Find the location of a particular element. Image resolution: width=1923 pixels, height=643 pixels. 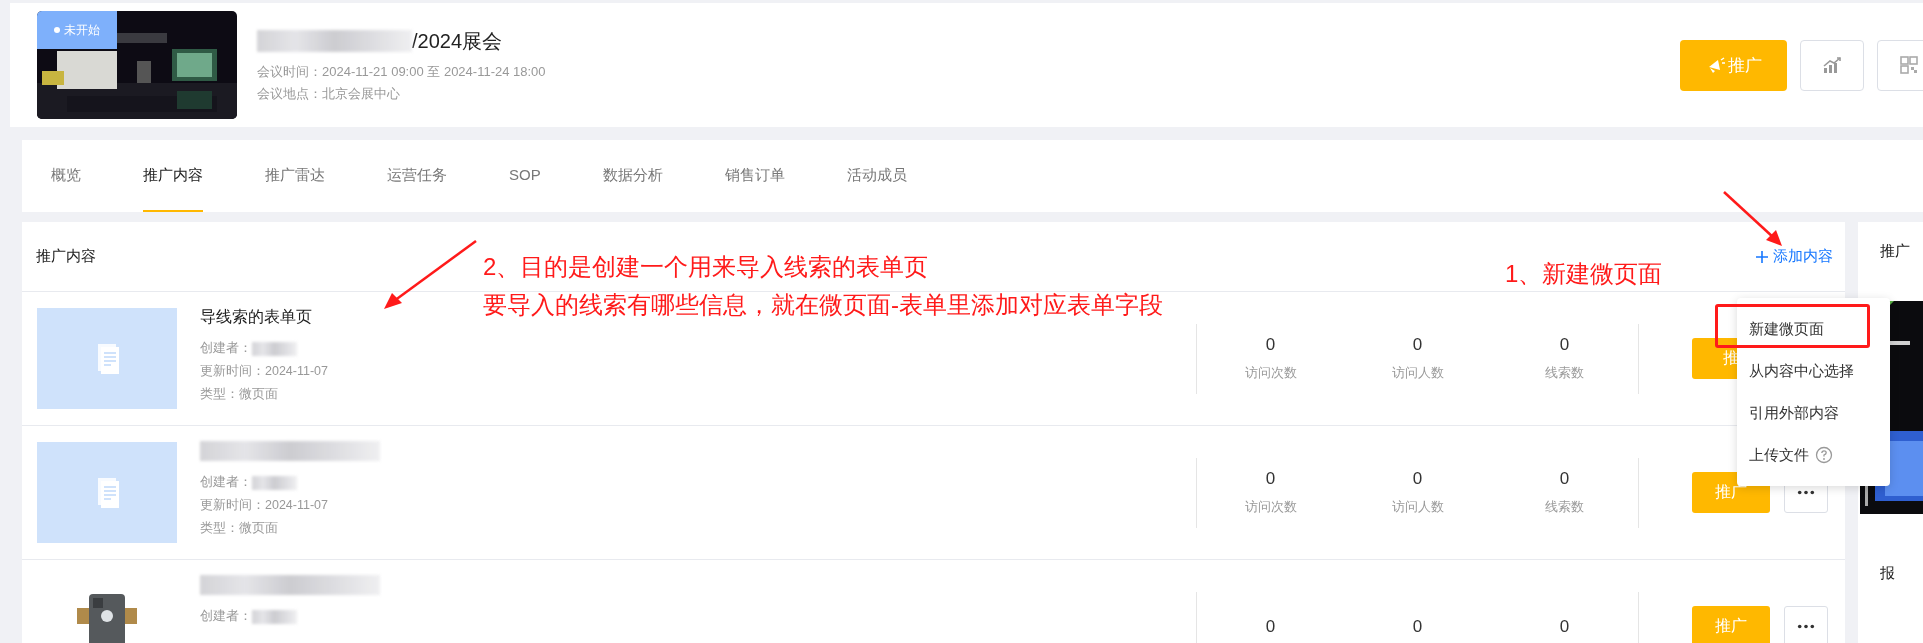

annotation-text: 2、目的是创建一个用来导入线索的表单页 要导入的线索有哪些信息，就在微页面-表单里添加对应表单字段 is located at coordinates (823, 286).